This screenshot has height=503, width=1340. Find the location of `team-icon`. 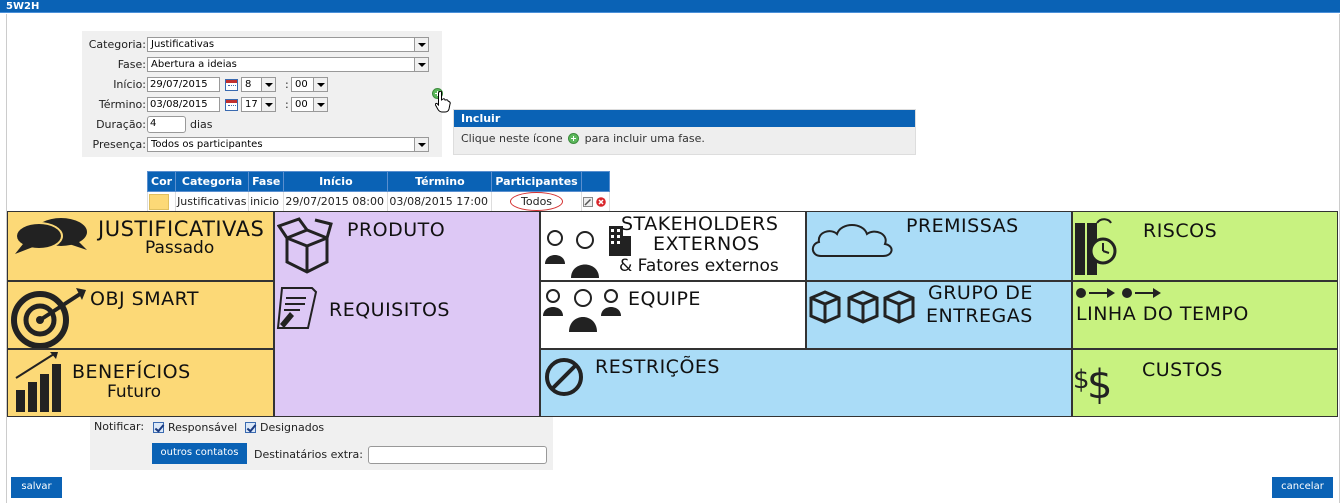

team-icon is located at coordinates (582, 310).